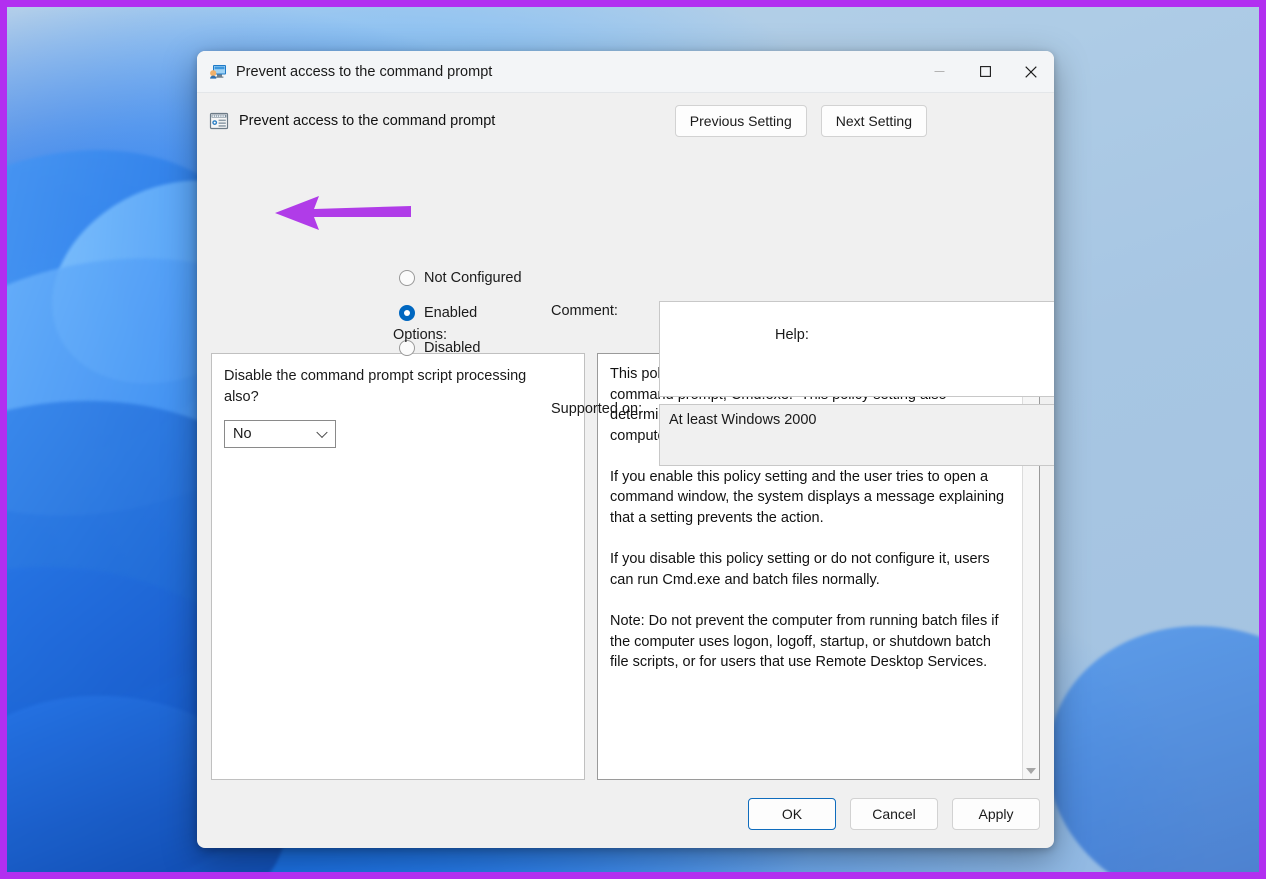  Describe the element at coordinates (280, 434) in the screenshot. I see `script-processing-dropdown: No` at that location.